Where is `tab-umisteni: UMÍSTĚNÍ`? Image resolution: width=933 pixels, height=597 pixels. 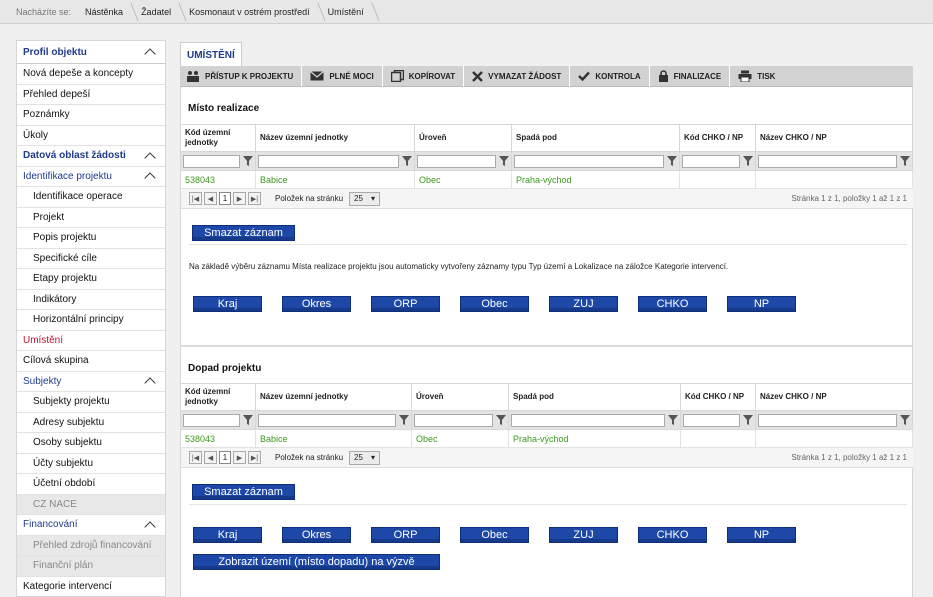
tab-umisteni: UMÍSTĚNÍ is located at coordinates (211, 54).